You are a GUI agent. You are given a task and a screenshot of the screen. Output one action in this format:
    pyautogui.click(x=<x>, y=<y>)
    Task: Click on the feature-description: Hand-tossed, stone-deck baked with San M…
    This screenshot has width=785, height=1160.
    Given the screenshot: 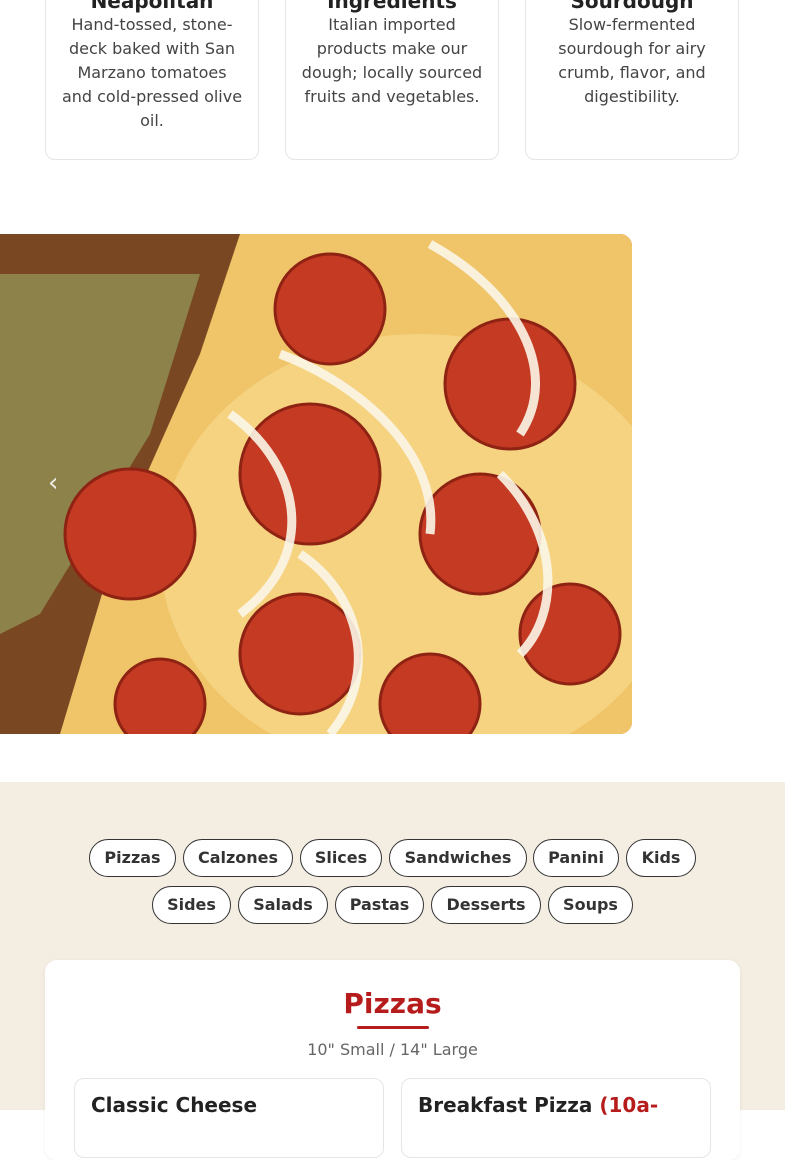 What is the action you would take?
    pyautogui.click(x=152, y=72)
    